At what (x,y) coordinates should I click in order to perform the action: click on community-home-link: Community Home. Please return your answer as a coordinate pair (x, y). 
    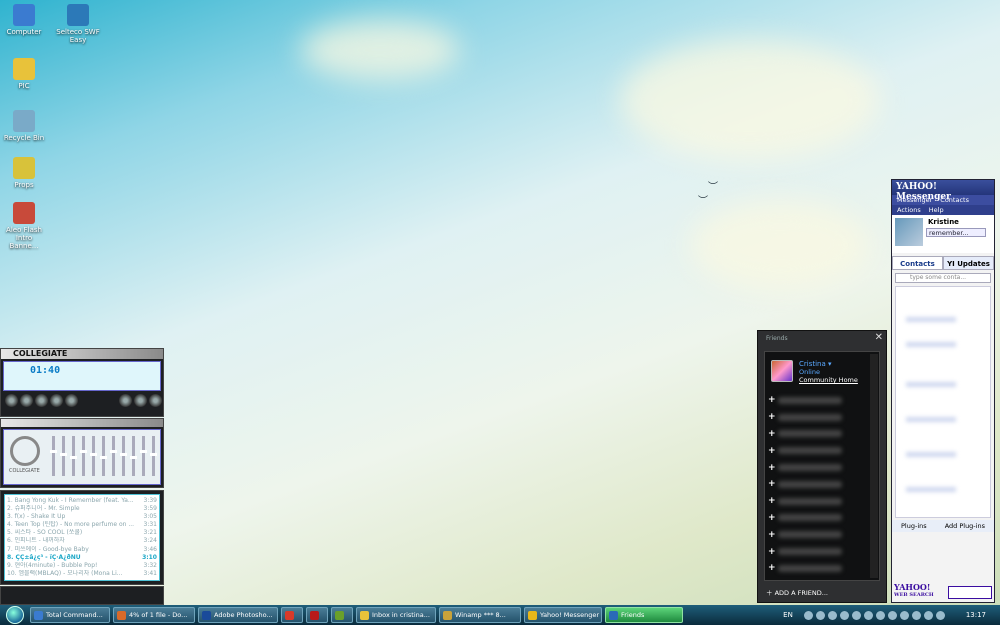
    Looking at the image, I should click on (828, 380).